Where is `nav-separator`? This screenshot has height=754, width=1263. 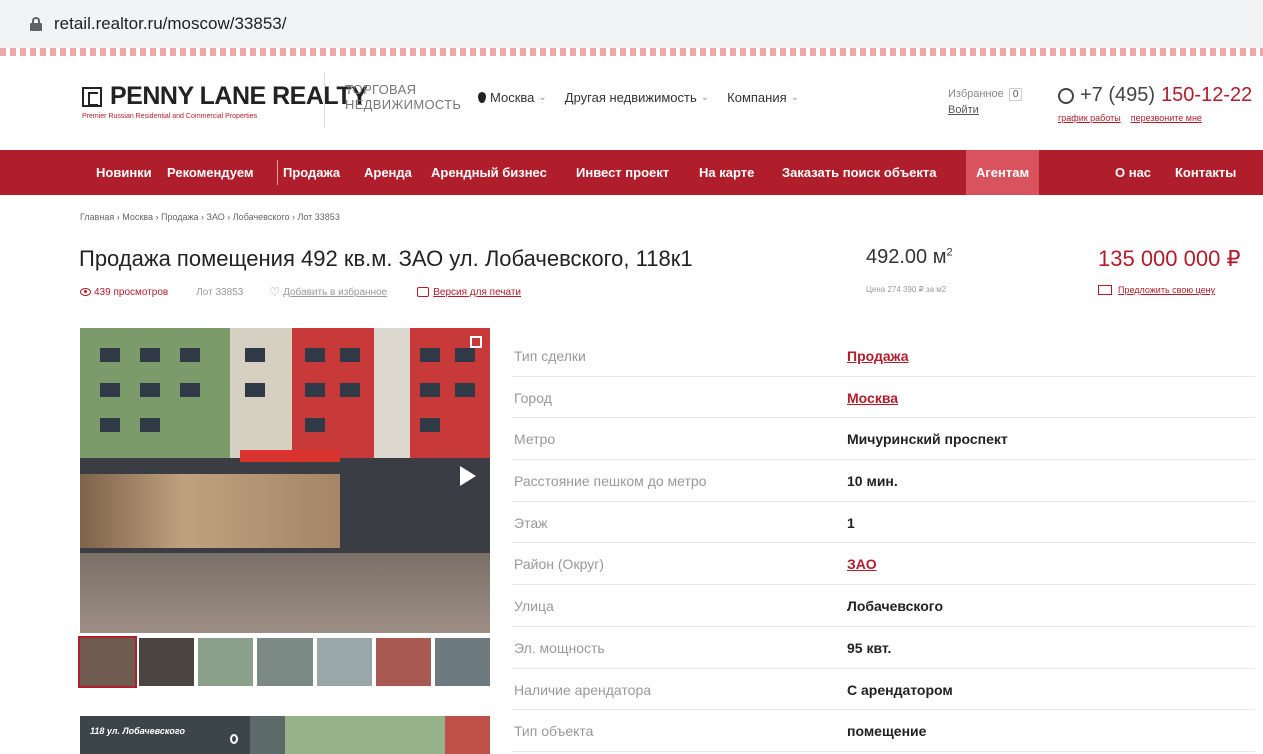
nav-separator is located at coordinates (277, 172).